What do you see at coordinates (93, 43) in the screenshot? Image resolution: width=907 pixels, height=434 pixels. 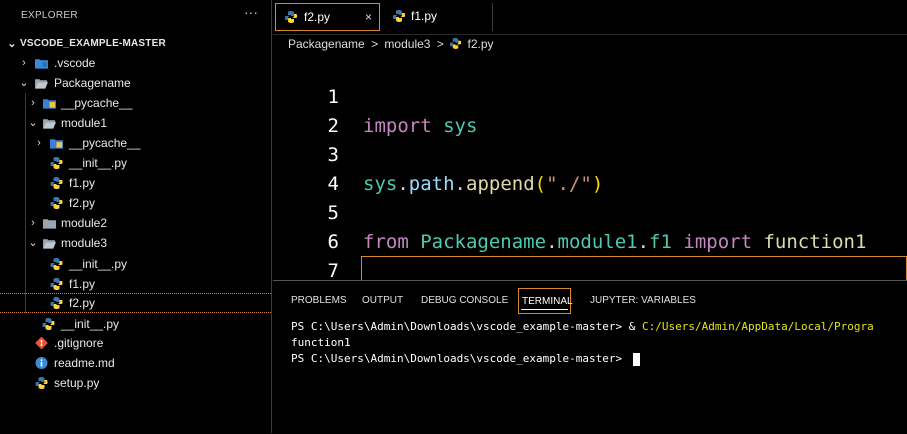 I see `tree-root-label: VSCODE_EXAMPLE-MASTER` at bounding box center [93, 43].